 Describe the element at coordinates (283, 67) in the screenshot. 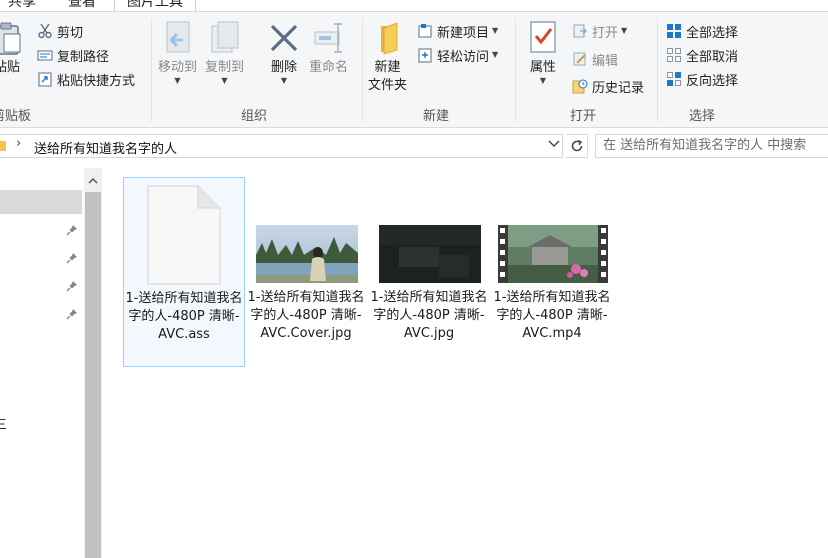

I see `delete-label: 删除` at that location.